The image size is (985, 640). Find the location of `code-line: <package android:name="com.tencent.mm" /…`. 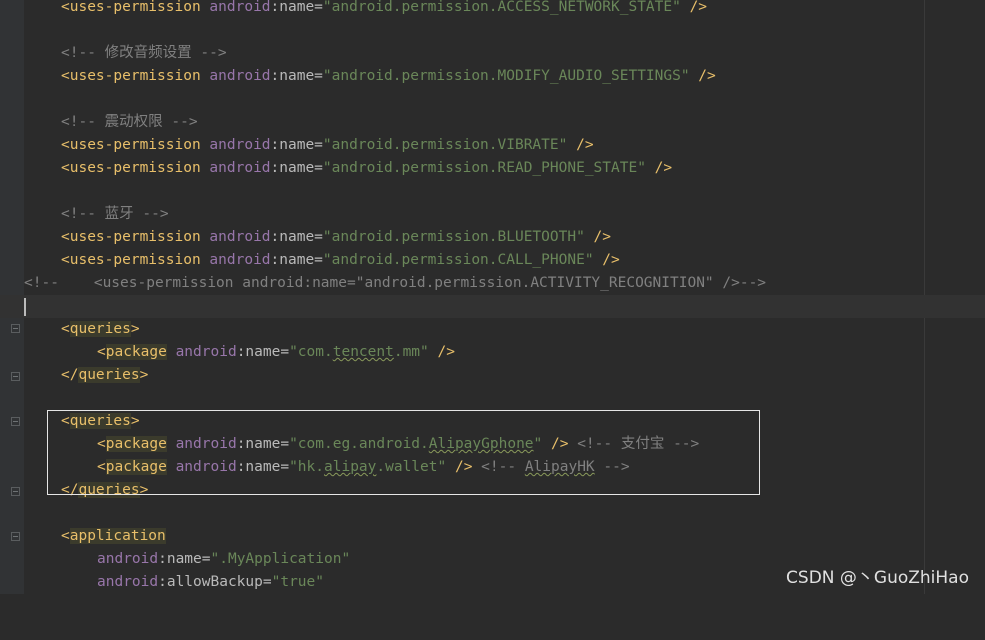

code-line: <package android:name="com.tencent.mm" /… is located at coordinates (492, 352).